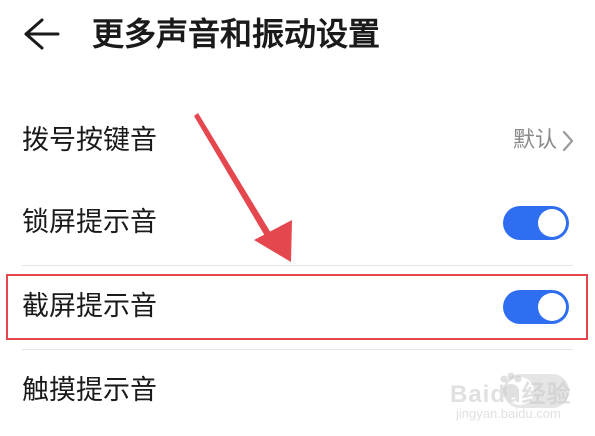  Describe the element at coordinates (236, 34) in the screenshot. I see `page-title: 更多声音和振动设置` at that location.